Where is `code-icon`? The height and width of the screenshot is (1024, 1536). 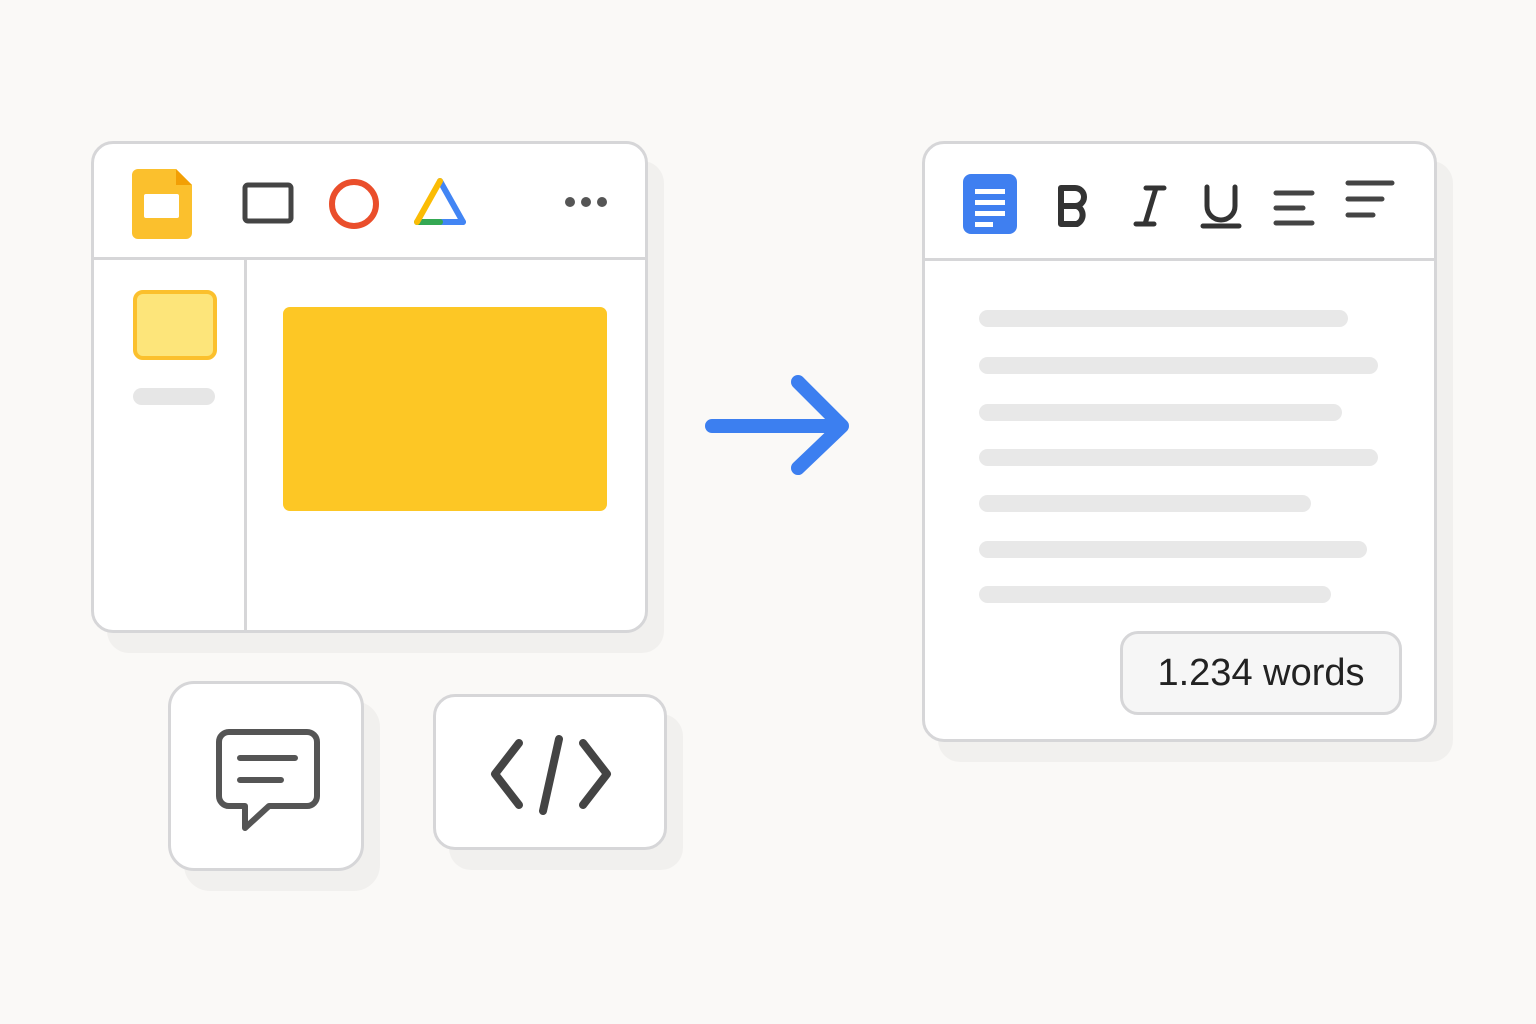 code-icon is located at coordinates (551, 775).